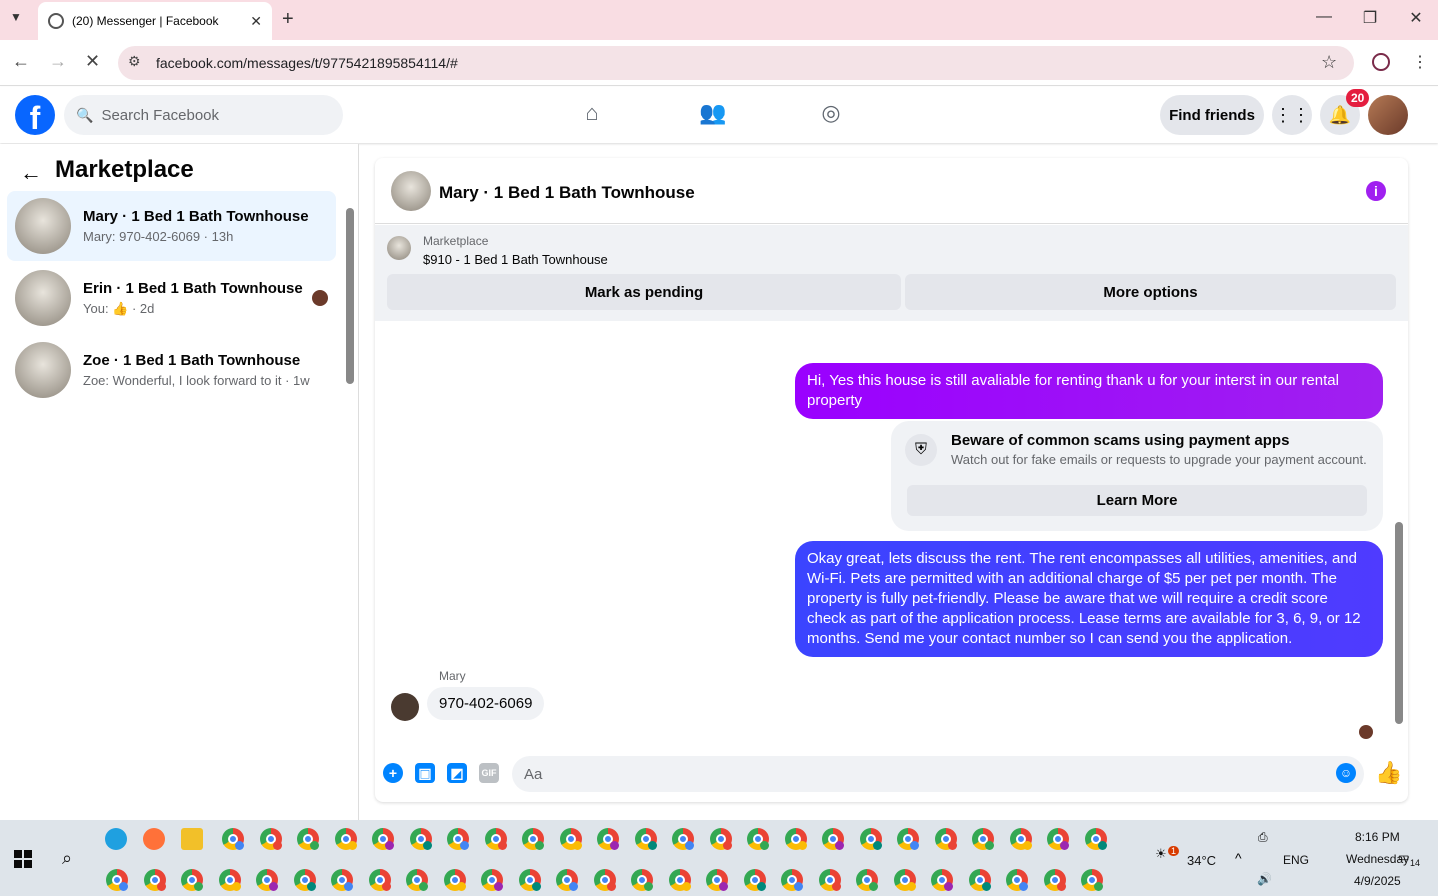 The image size is (1438, 896). What do you see at coordinates (1388, 115) in the screenshot?
I see `account-avatar` at bounding box center [1388, 115].